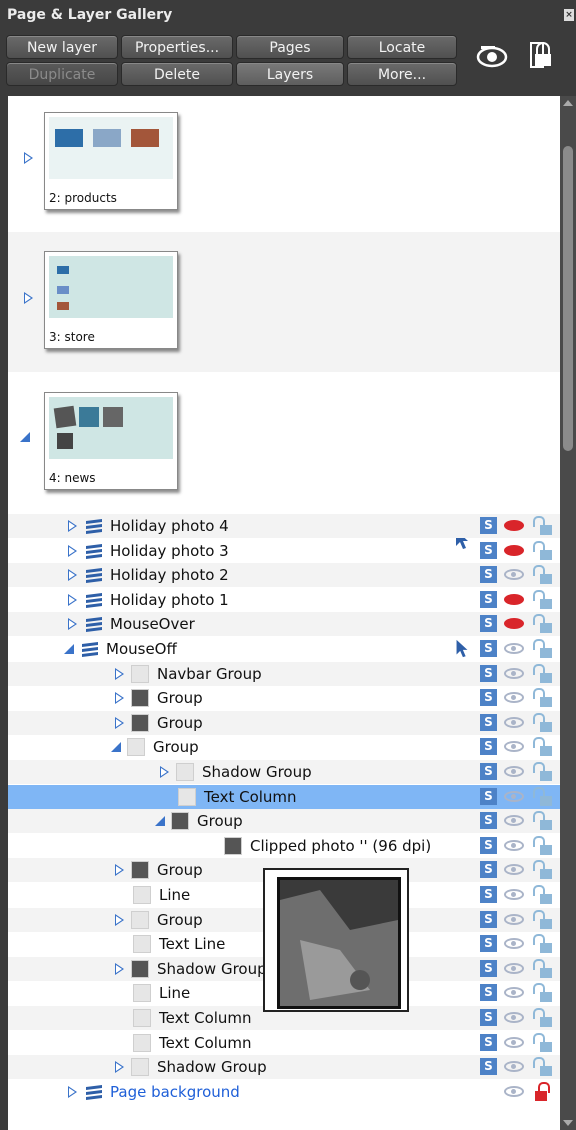 This screenshot has width=576, height=1130. What do you see at coordinates (284, 164) in the screenshot?
I see `page-item-products: 2: products` at bounding box center [284, 164].